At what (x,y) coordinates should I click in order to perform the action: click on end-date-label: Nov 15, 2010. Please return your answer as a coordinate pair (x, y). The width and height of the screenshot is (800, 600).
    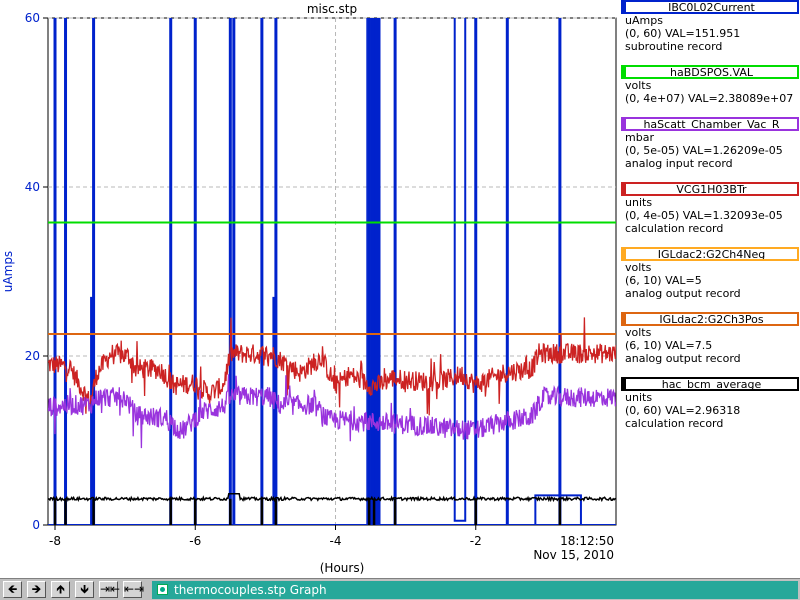
    Looking at the image, I should click on (573, 555).